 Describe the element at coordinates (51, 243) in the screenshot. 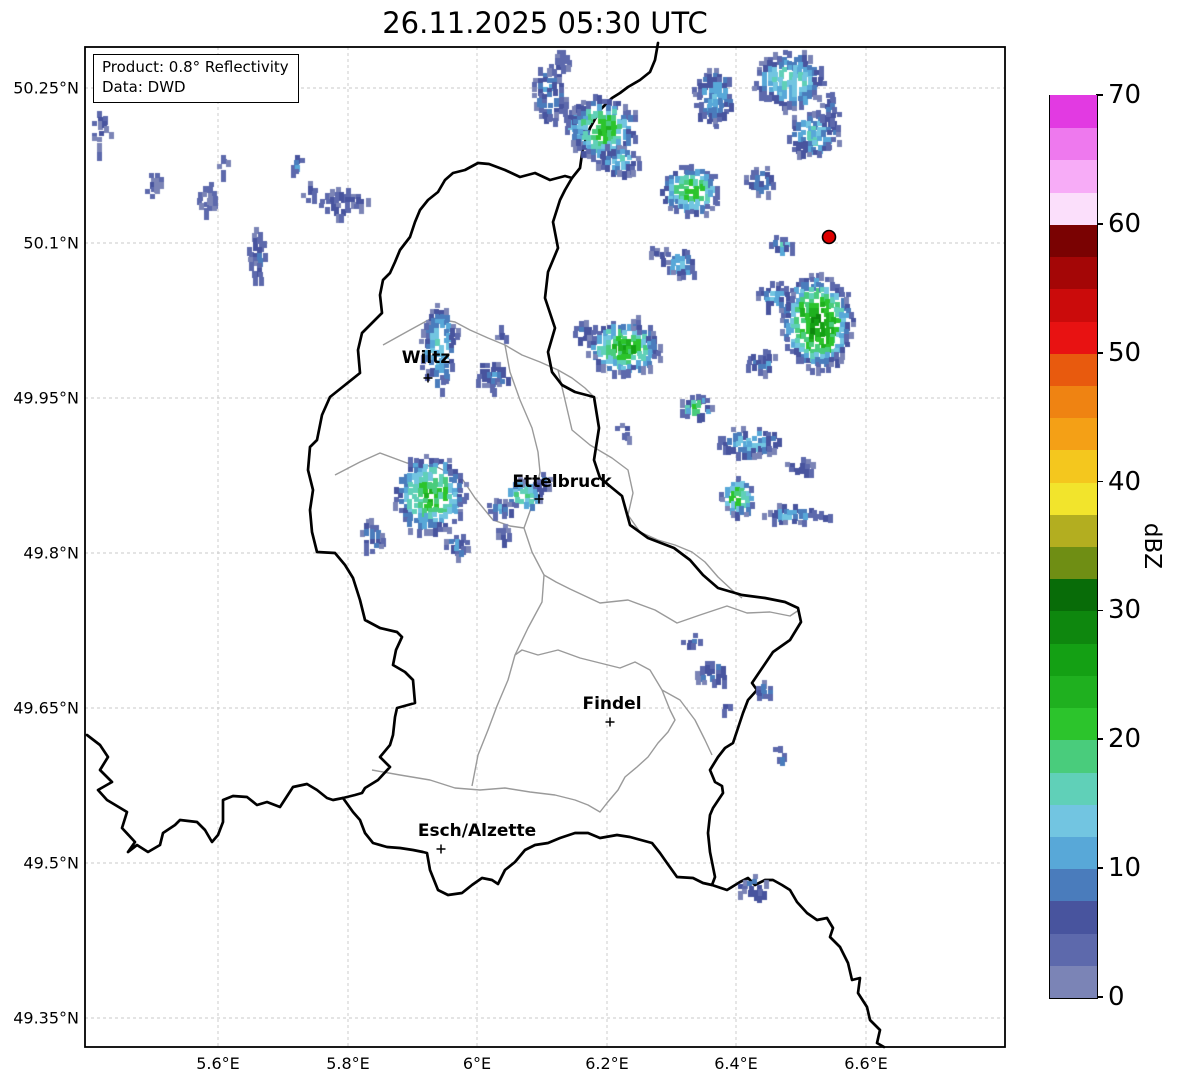

I see `y-axis-tick-label: 50.1°N` at that location.